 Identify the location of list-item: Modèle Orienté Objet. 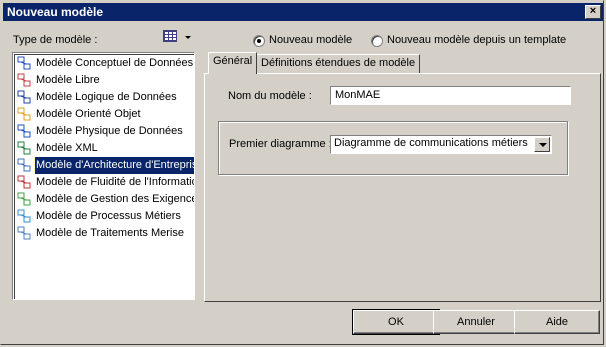
(105, 114).